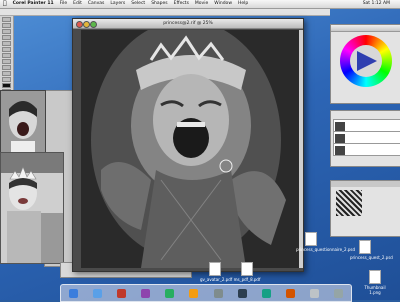  What do you see at coordinates (349, 203) in the screenshot?
I see `pattern-swatch` at bounding box center [349, 203].